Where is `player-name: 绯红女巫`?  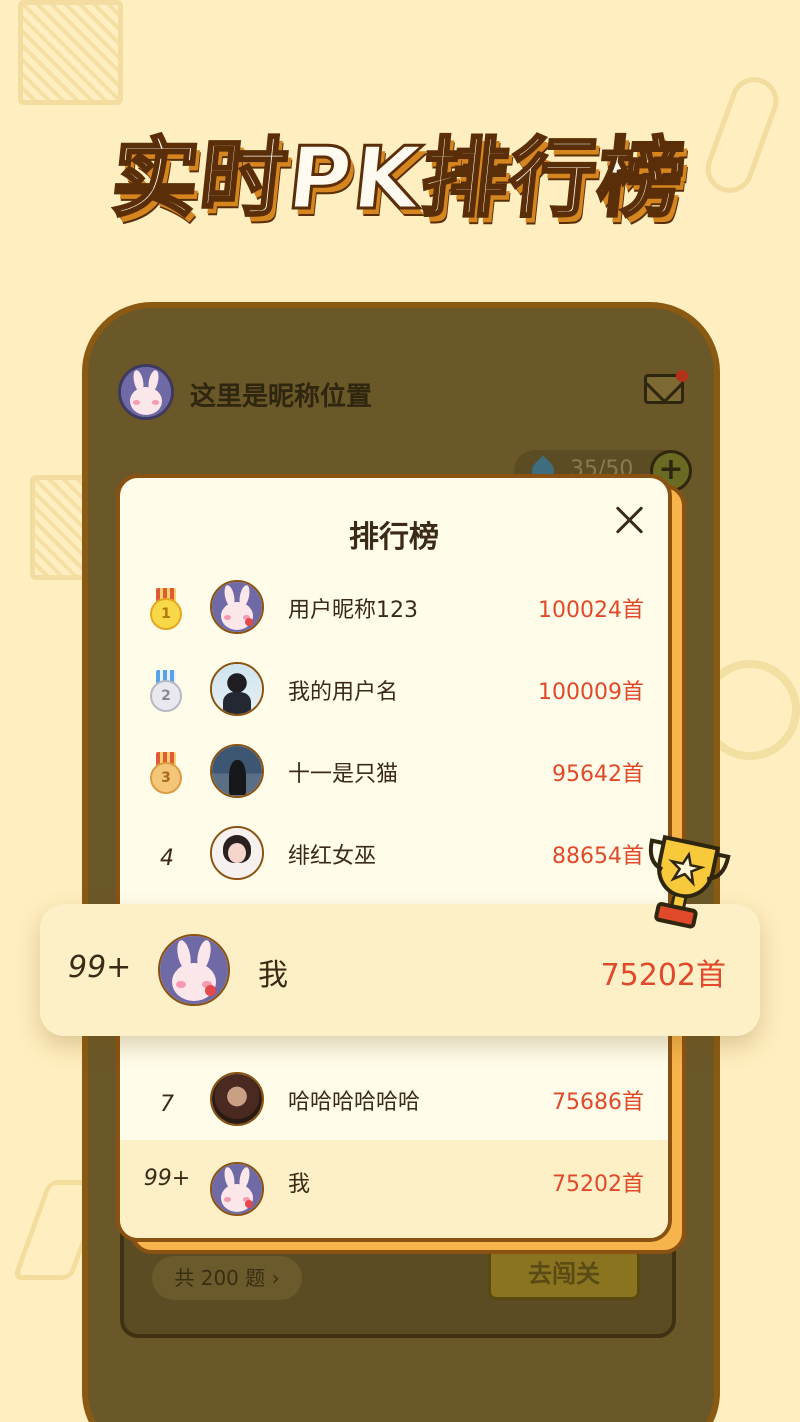
player-name: 绯红女巫 is located at coordinates (332, 856).